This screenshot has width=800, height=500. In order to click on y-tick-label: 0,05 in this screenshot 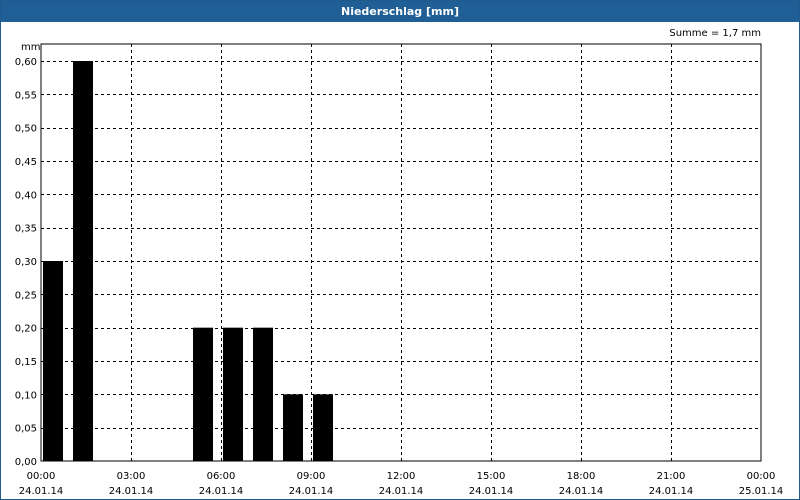, I will do `click(26, 429)`.